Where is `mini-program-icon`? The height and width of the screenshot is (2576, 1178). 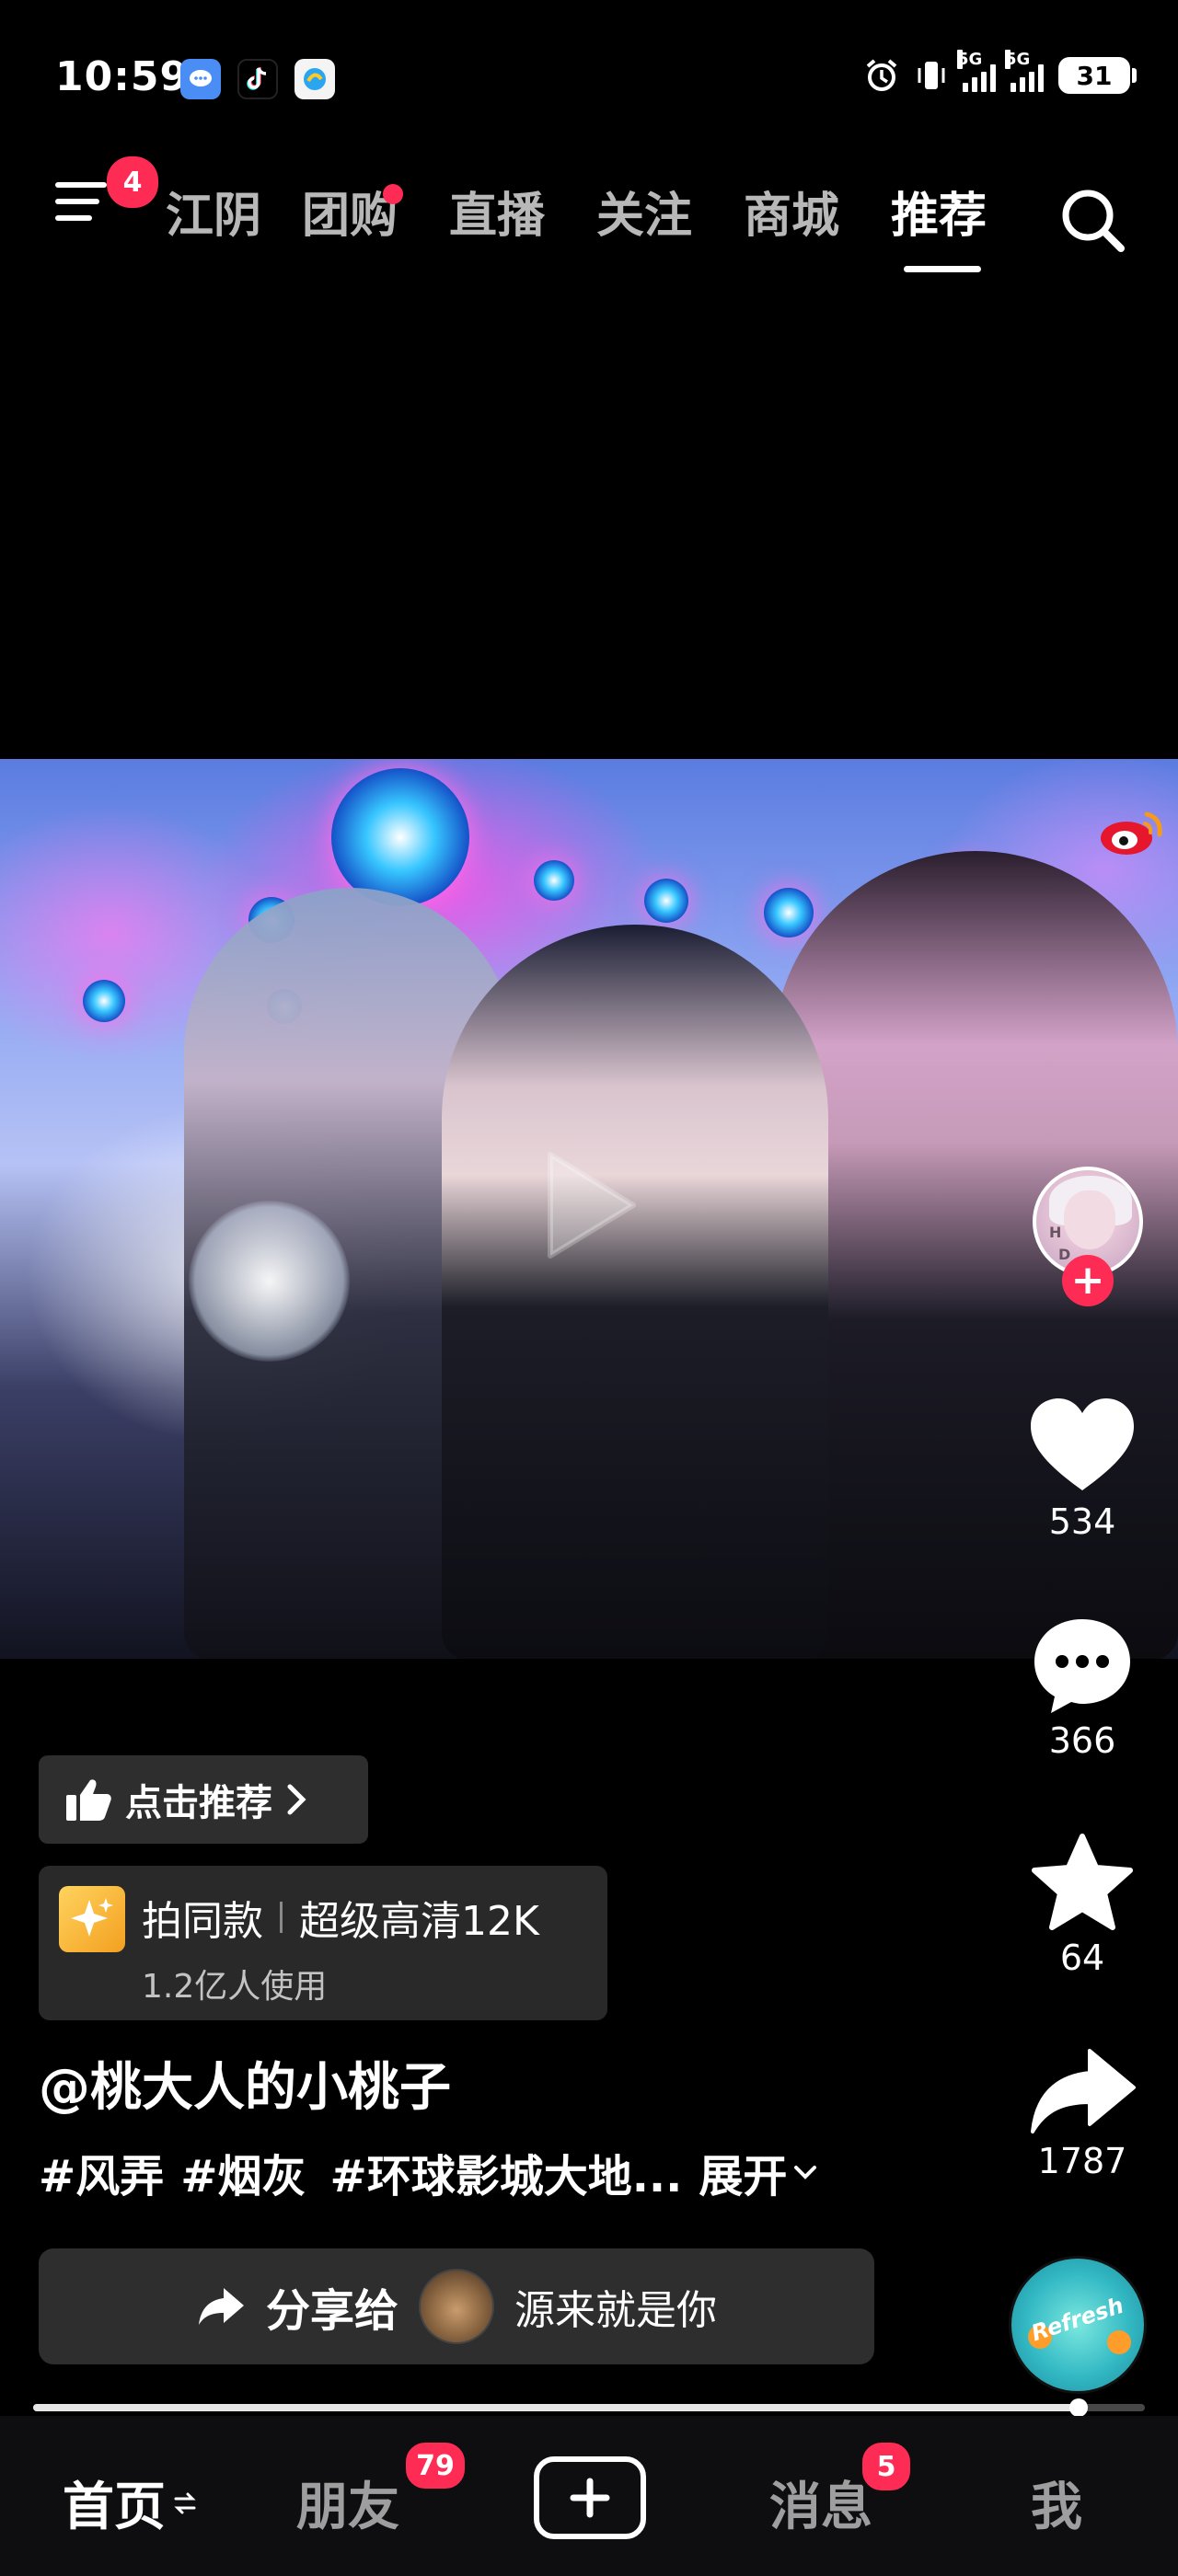 mini-program-icon is located at coordinates (314, 79).